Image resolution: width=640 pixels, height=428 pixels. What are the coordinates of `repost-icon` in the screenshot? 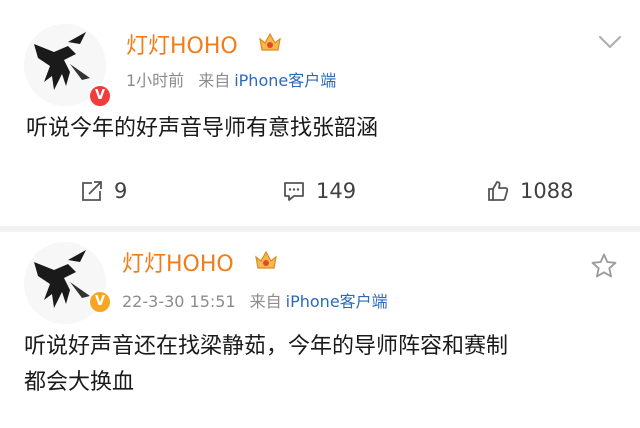 It's located at (92, 191).